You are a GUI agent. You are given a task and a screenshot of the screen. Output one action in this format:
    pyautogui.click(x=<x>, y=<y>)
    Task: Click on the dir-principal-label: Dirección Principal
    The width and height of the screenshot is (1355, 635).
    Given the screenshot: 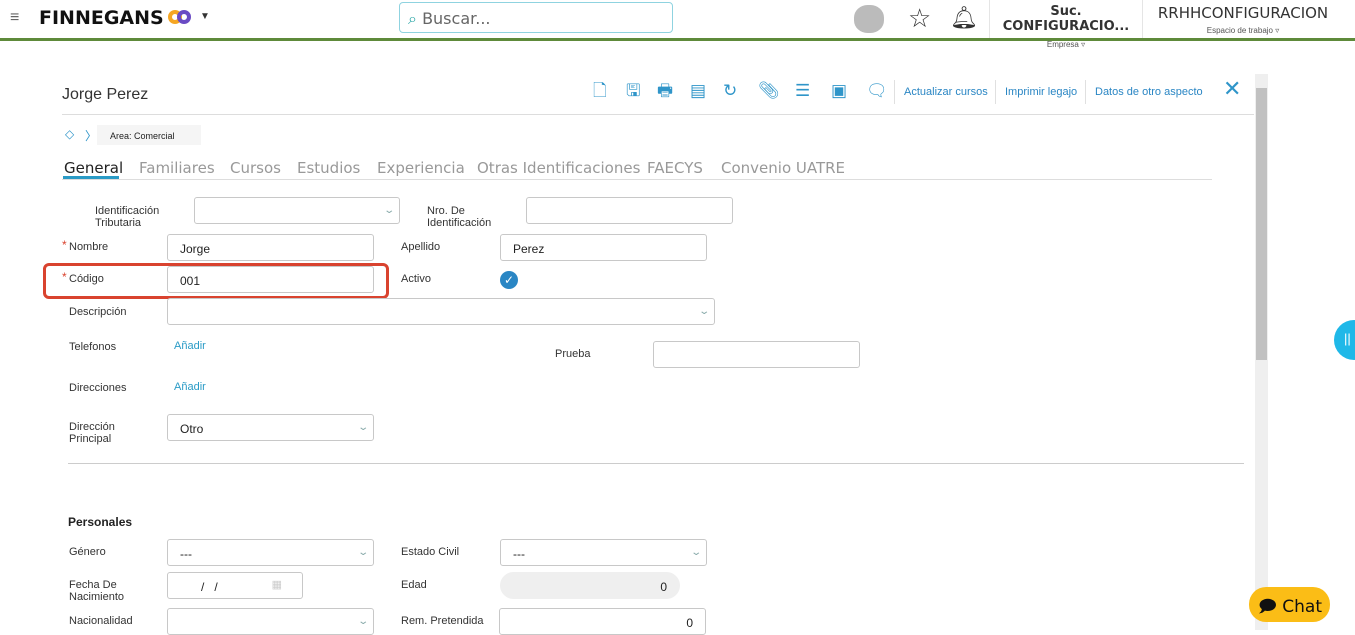 What is the action you would take?
    pyautogui.click(x=92, y=433)
    